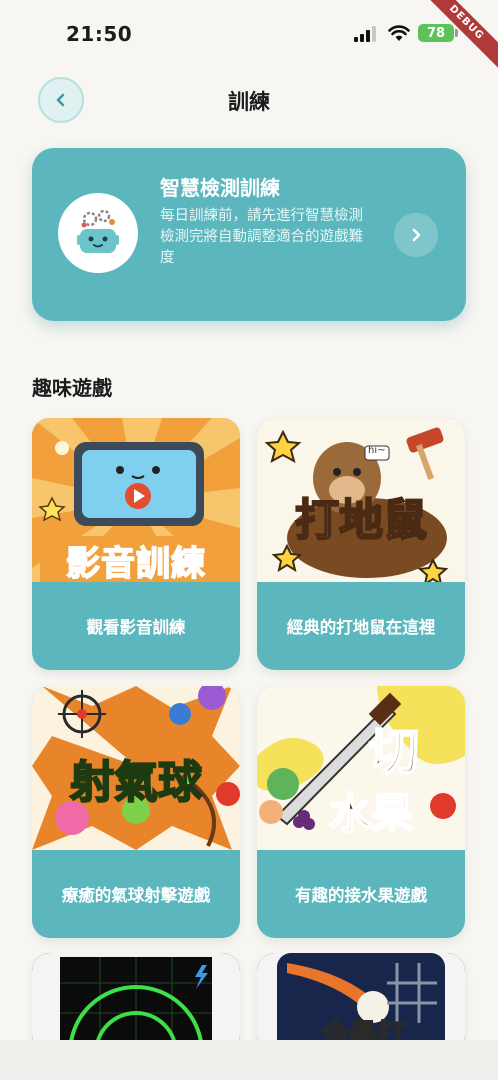 The height and width of the screenshot is (1080, 498). I want to click on game-image-home-run: 全壘打, so click(361, 1003).